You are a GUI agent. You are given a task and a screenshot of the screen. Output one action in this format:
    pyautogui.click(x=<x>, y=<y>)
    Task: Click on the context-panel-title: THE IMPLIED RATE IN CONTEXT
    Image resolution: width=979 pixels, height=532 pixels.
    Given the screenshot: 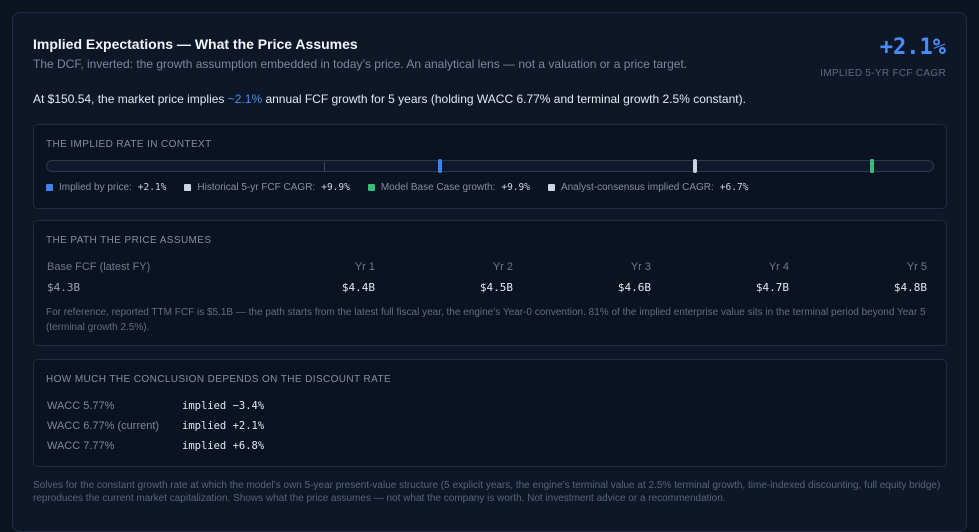 What is the action you would take?
    pyautogui.click(x=129, y=144)
    